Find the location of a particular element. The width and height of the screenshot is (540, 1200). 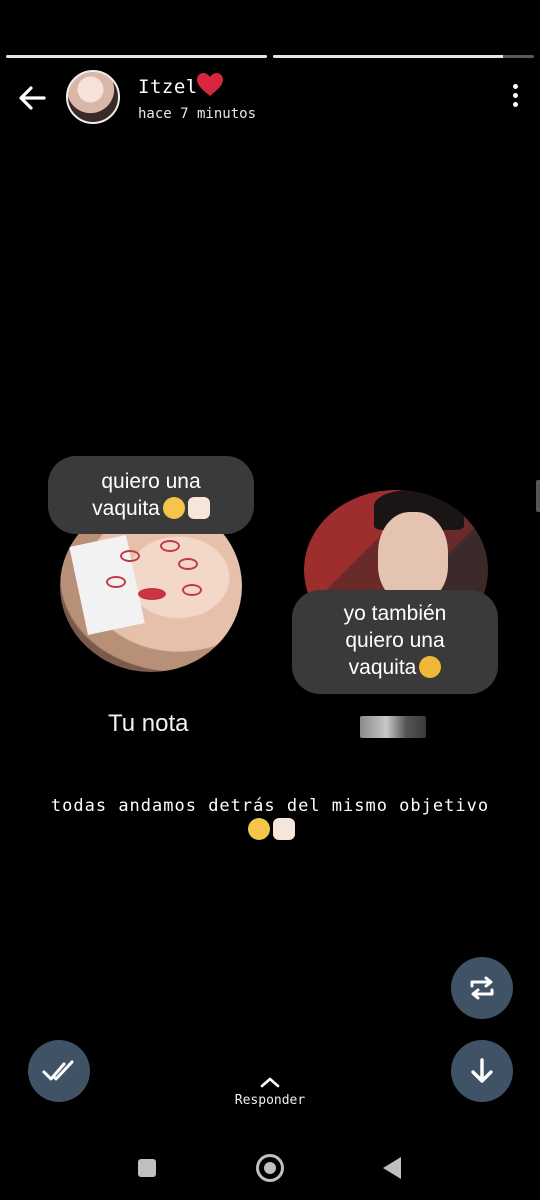

back-triangle-icon is located at coordinates (392, 1168).